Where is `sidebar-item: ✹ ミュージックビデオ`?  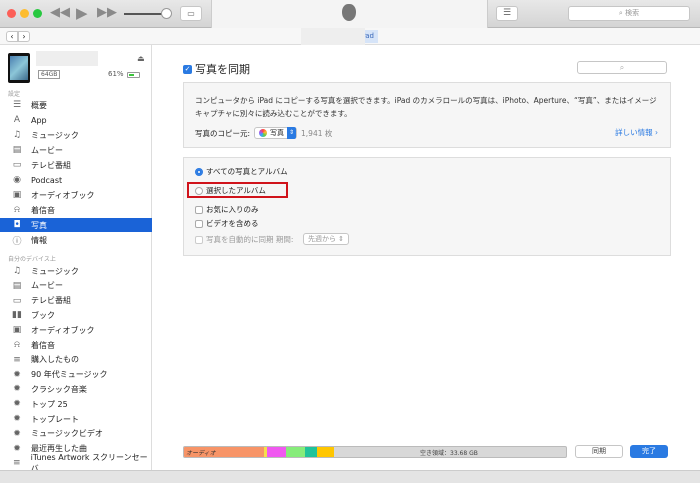
sidebar-item: ✹ ミュージックビデオ is located at coordinates (76, 434).